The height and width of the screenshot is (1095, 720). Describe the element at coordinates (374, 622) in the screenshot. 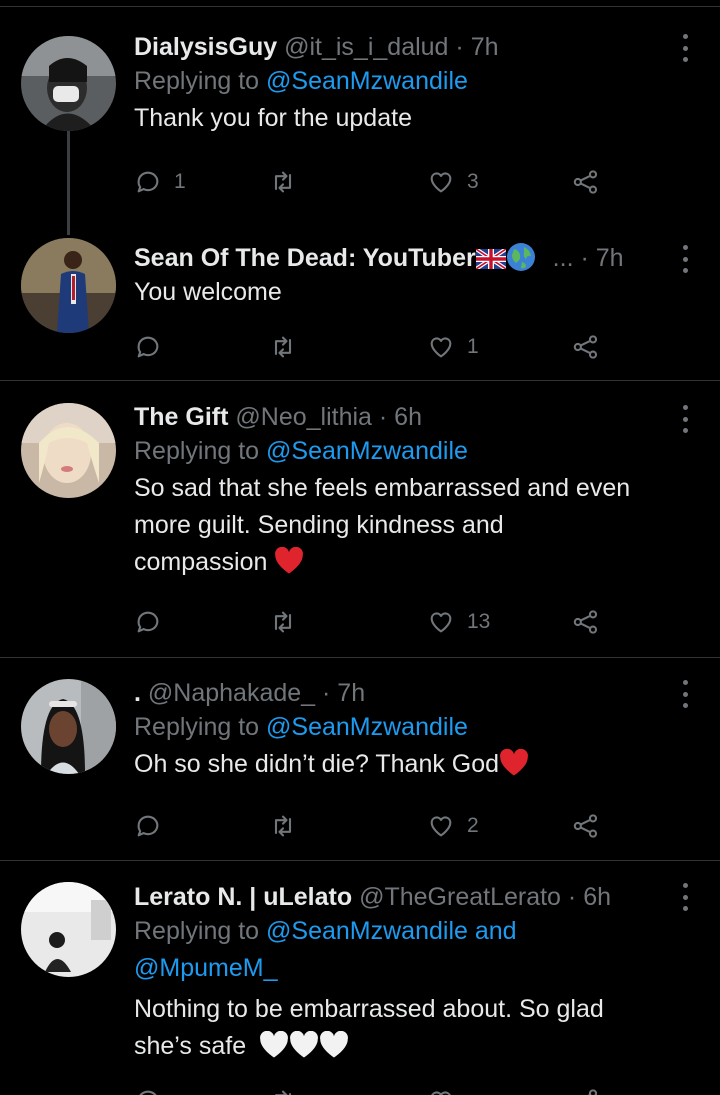

I see `tweet-actions: 13` at that location.